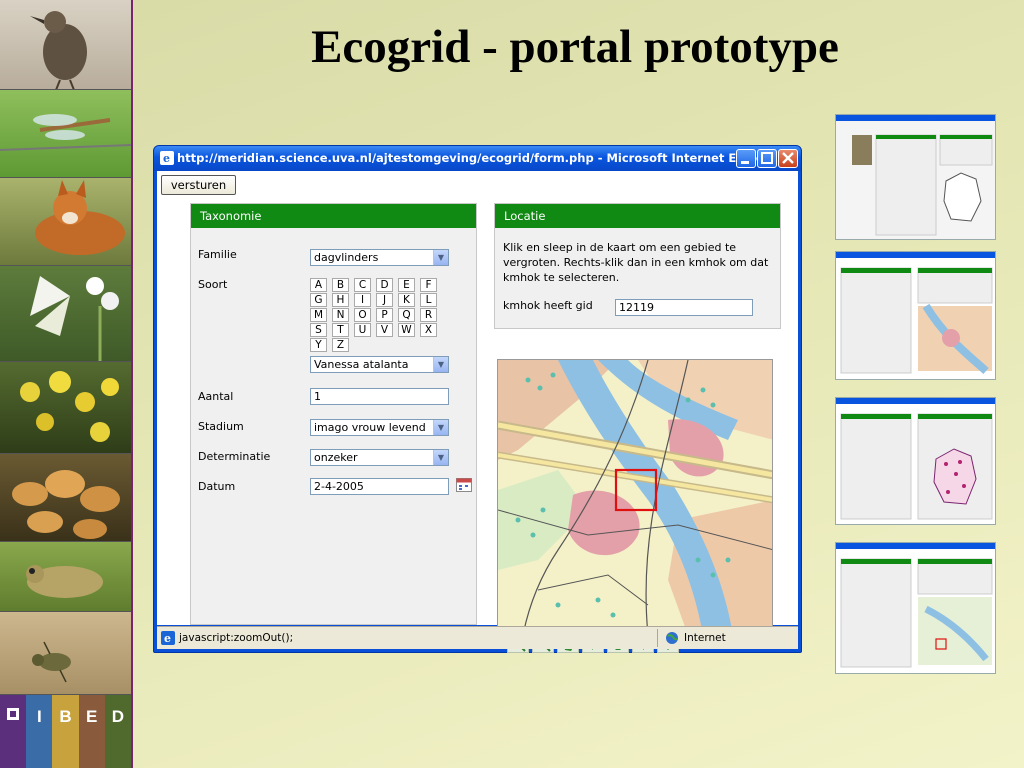 Image resolution: width=1024 pixels, height=768 pixels. Describe the element at coordinates (705, 638) in the screenshot. I see `security-zone-text: Internet` at that location.